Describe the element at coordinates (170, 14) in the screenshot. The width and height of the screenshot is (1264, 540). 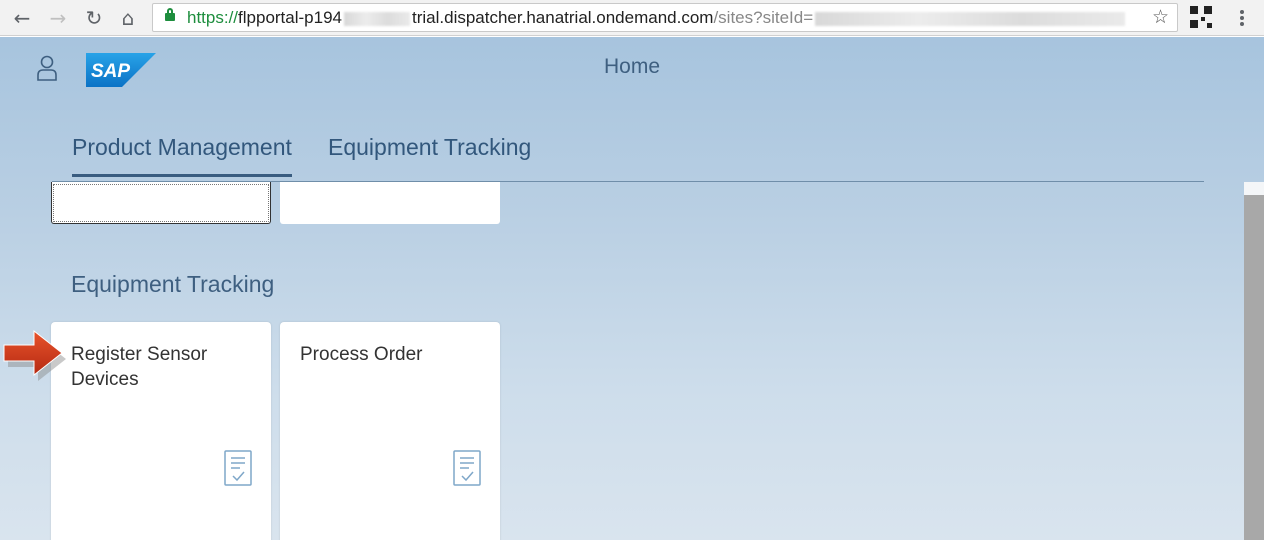
I see `lock-icon` at that location.